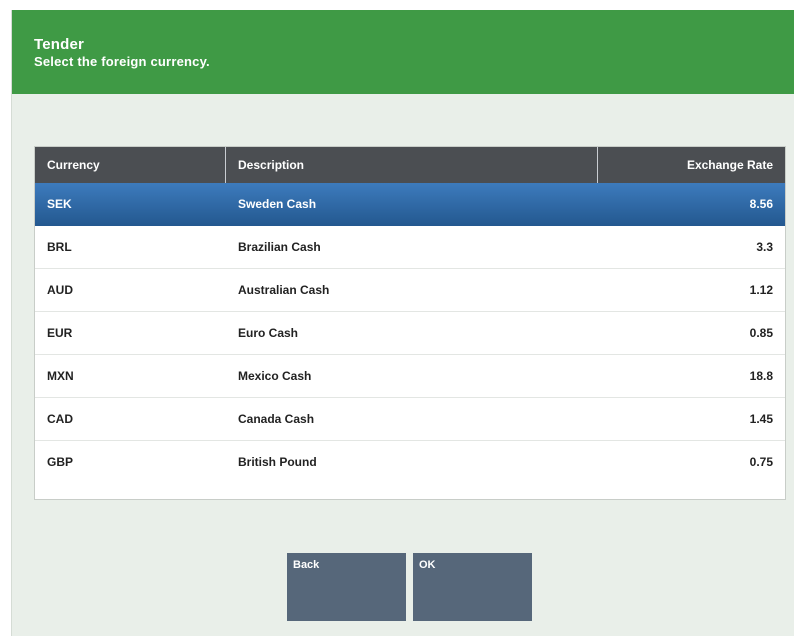 This screenshot has width=794, height=636. What do you see at coordinates (59, 44) in the screenshot?
I see `page-title: Tender` at bounding box center [59, 44].